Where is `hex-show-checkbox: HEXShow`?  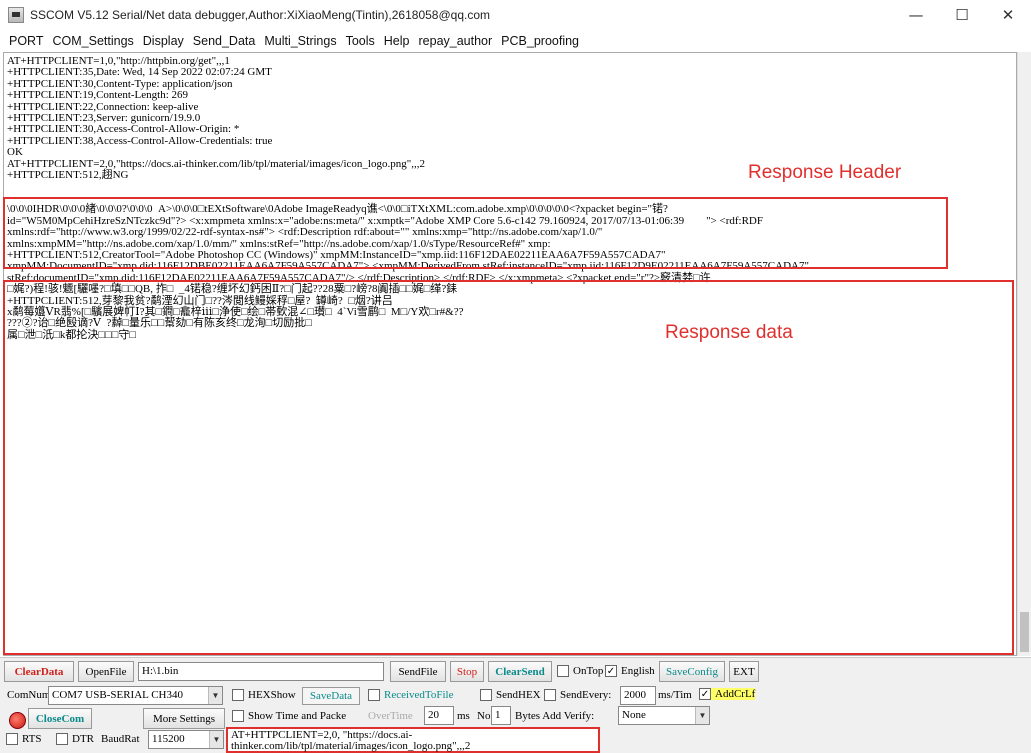
hex-show-checkbox: HEXShow is located at coordinates (264, 695).